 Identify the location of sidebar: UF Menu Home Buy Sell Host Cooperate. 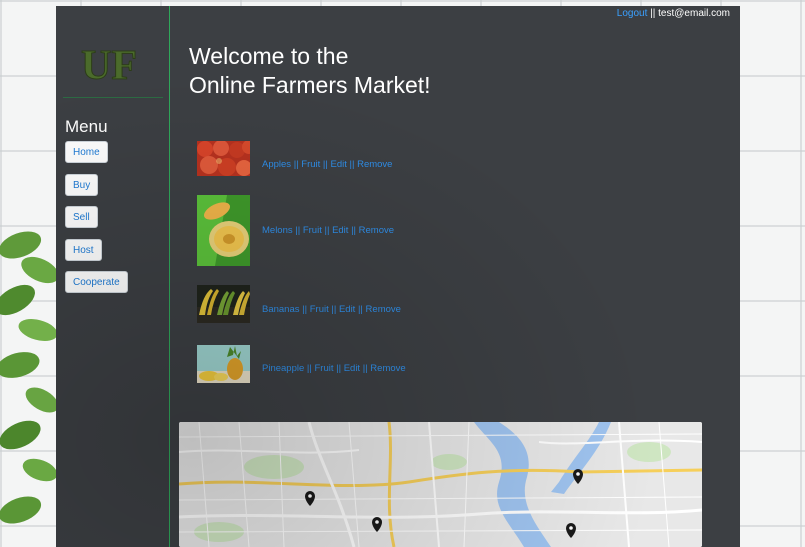
(113, 276).